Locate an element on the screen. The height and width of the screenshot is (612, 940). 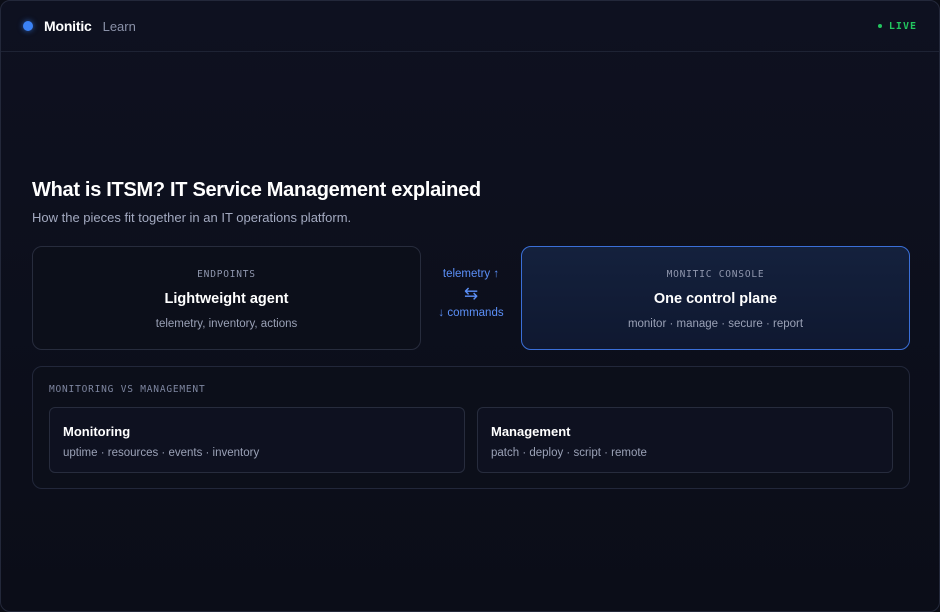
data-flow-connector: telemetry ↑ ⇆ ↓ commands is located at coordinates (471, 298).